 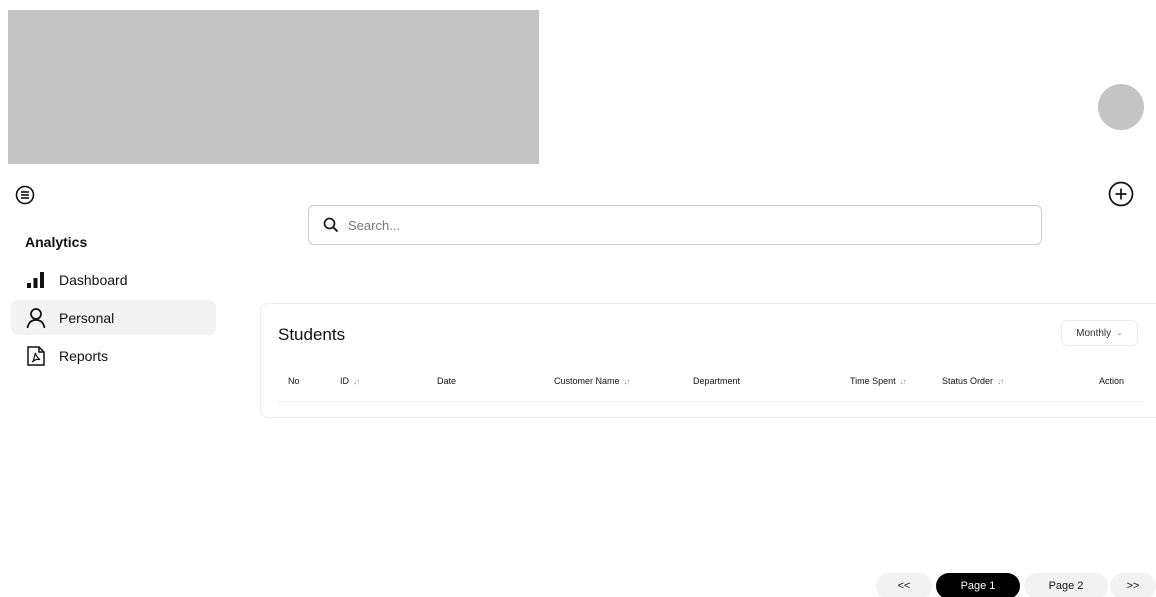 I want to click on period-dropdown: Monthly ⌄, so click(x=1099, y=333).